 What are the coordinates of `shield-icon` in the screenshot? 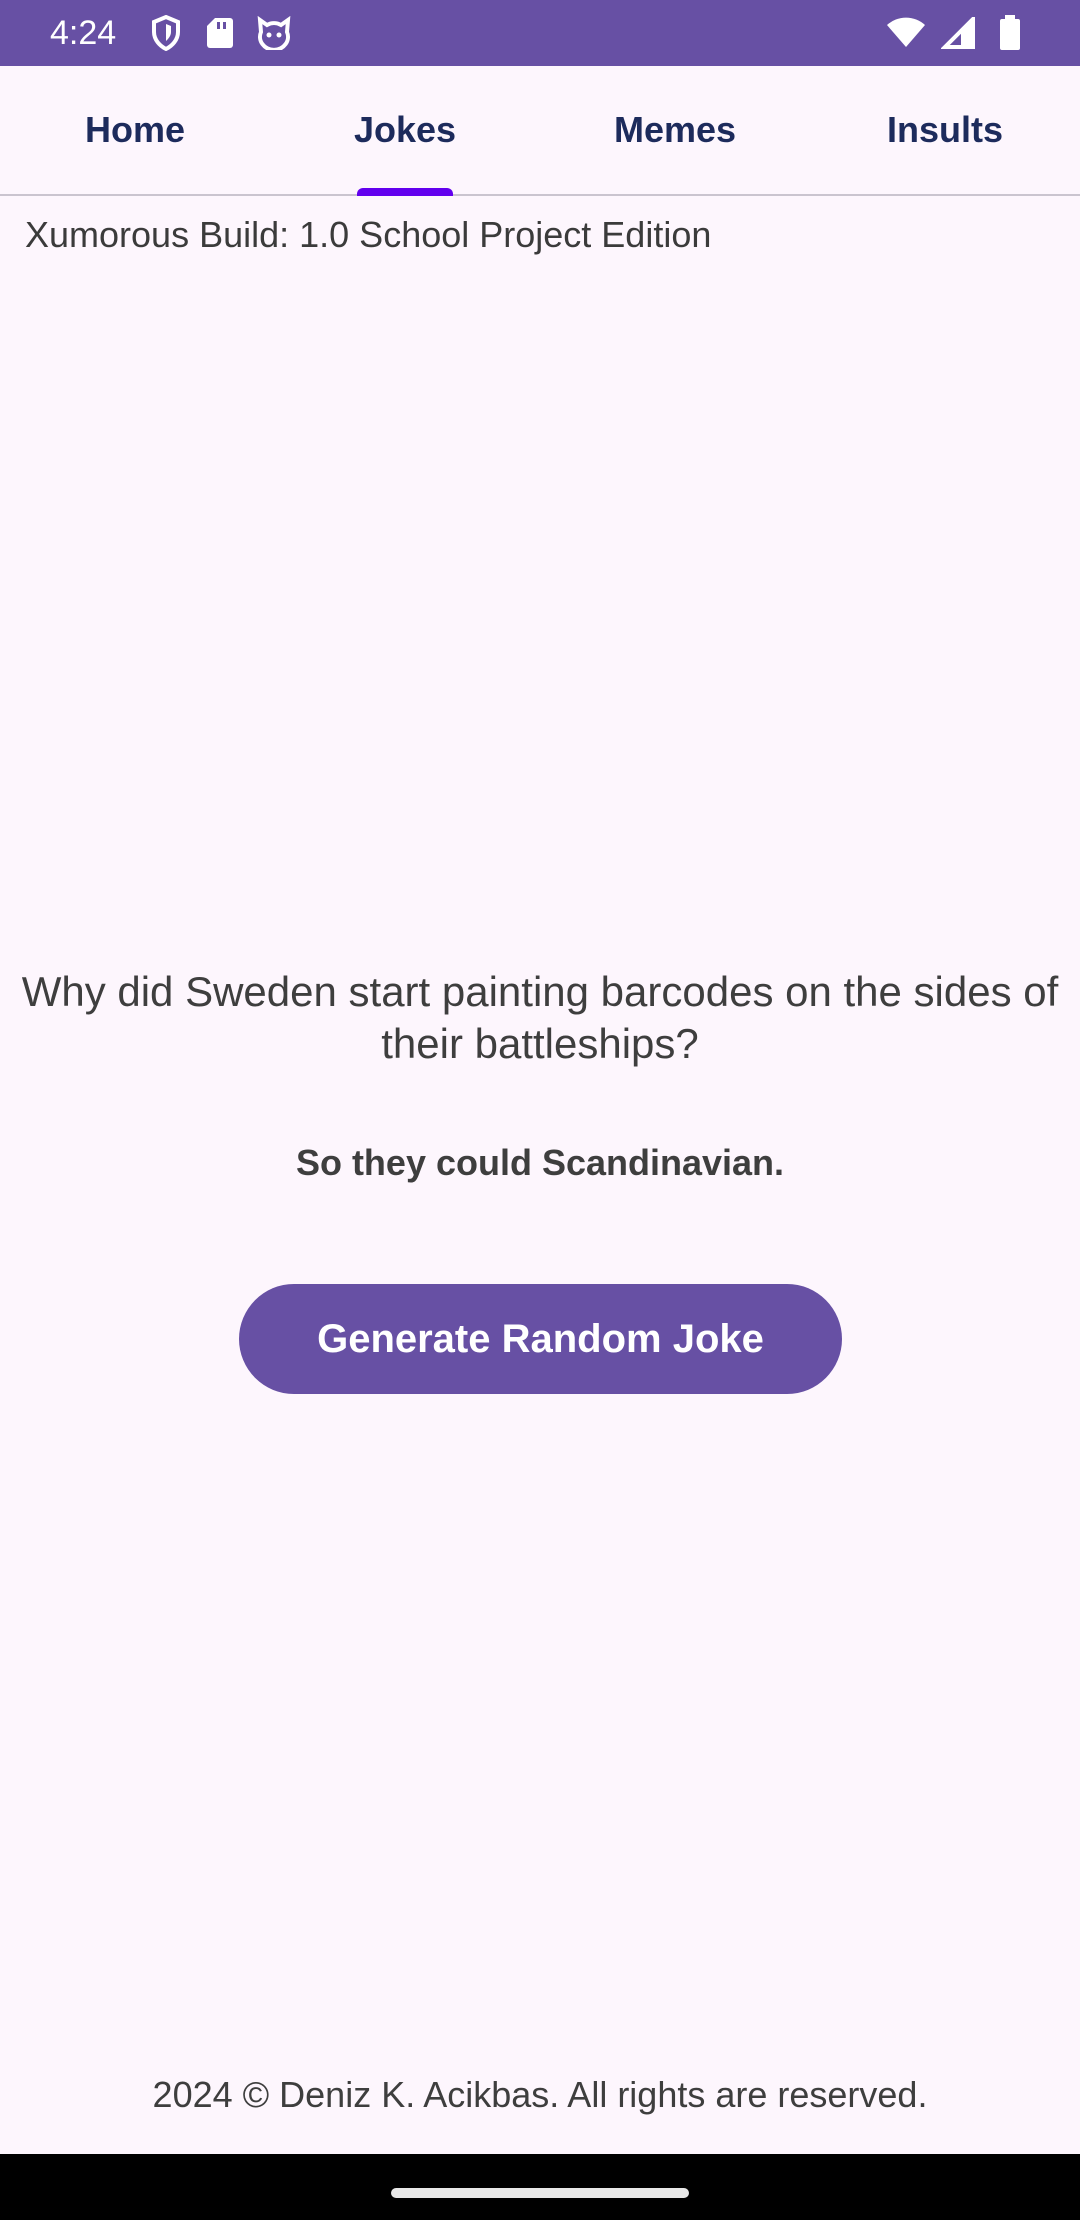 It's located at (166, 33).